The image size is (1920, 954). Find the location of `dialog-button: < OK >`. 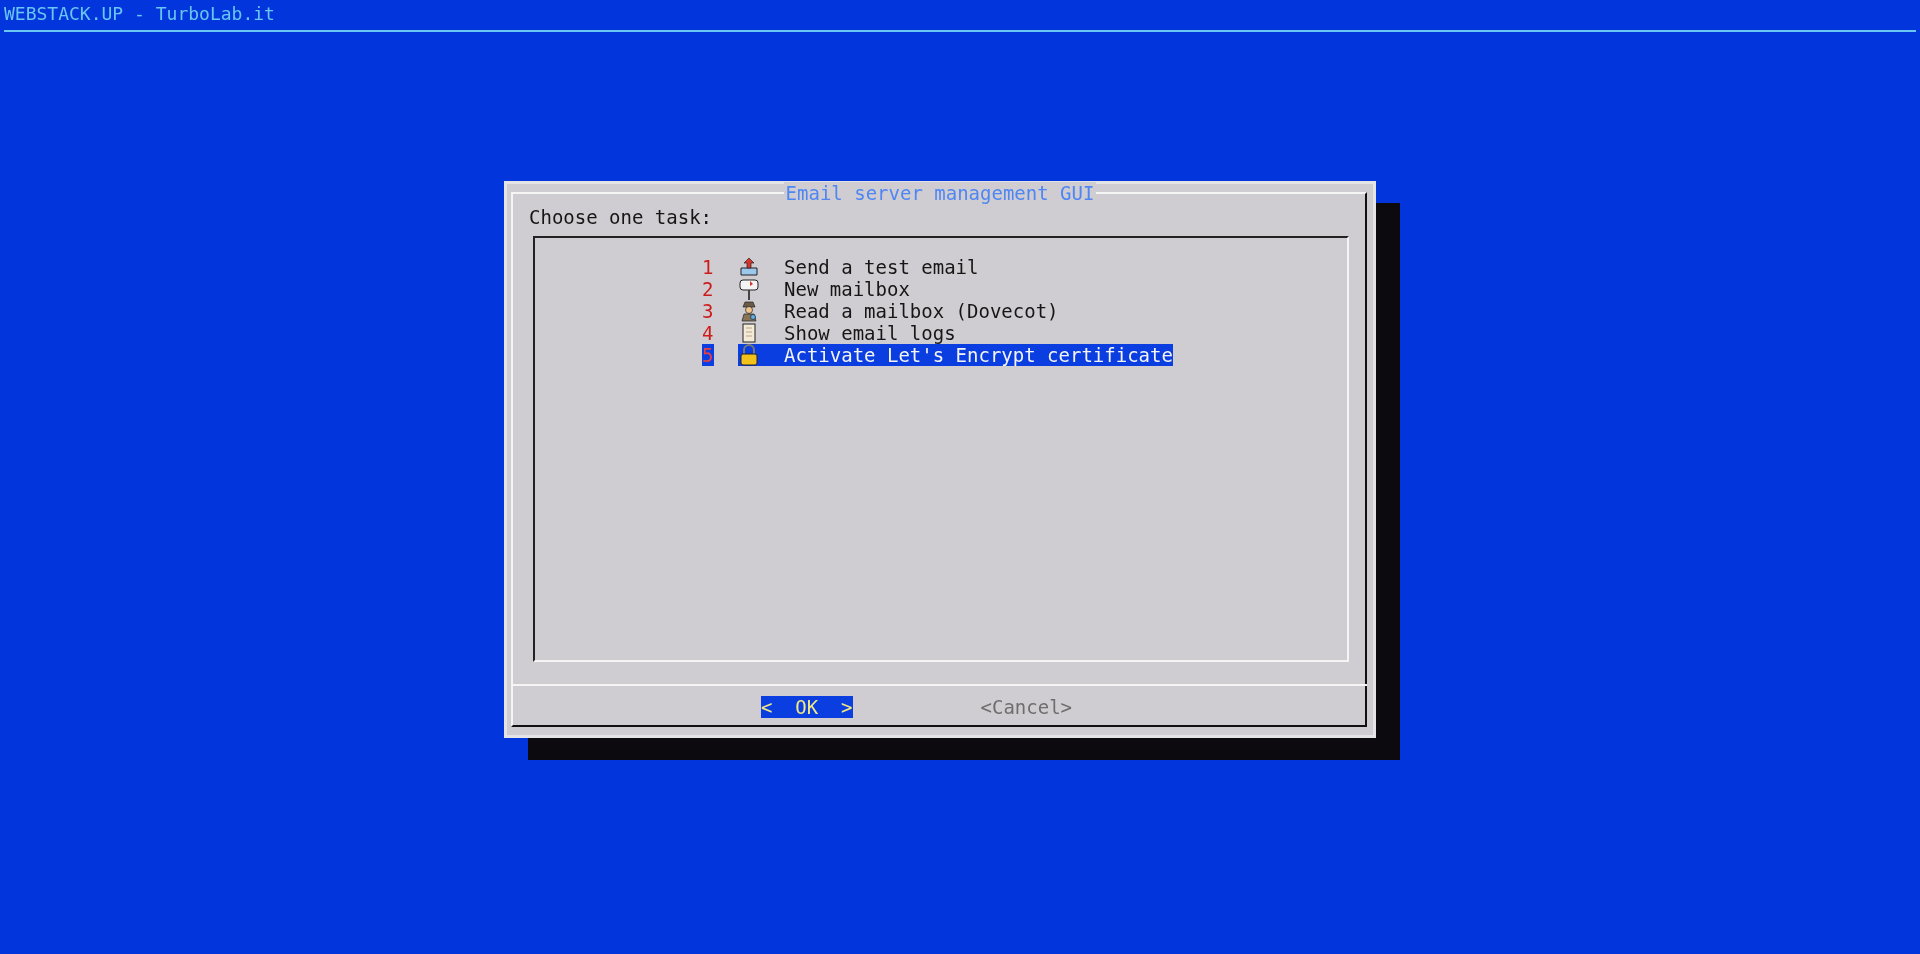

dialog-button: < OK > is located at coordinates (807, 707).